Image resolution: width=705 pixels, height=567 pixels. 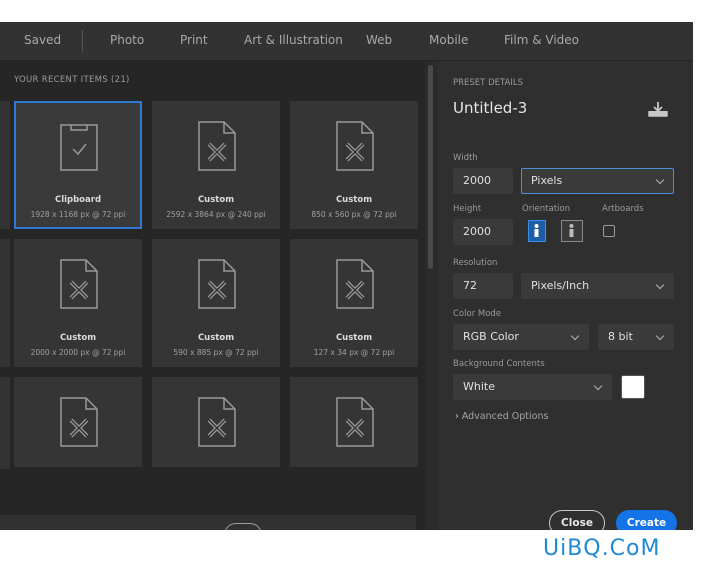 I want to click on tab-divider, so click(x=82, y=41).